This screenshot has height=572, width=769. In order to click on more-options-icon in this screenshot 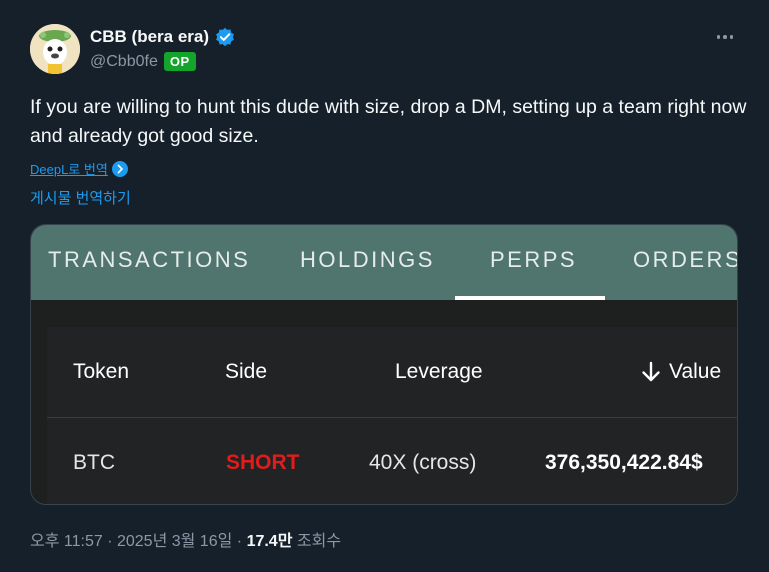, I will do `click(725, 37)`.